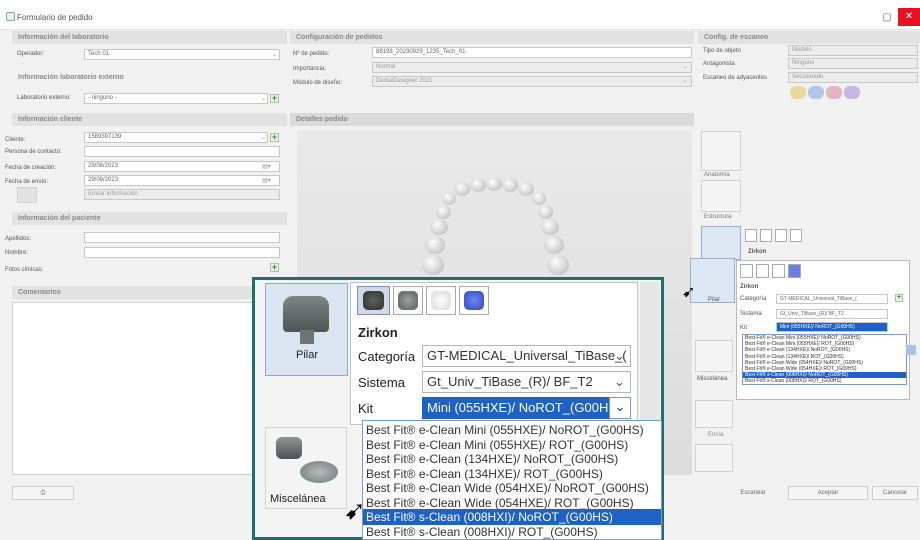 This screenshot has width=920, height=540. What do you see at coordinates (650, 353) in the screenshot?
I see `panel-scrollbar` at bounding box center [650, 353].